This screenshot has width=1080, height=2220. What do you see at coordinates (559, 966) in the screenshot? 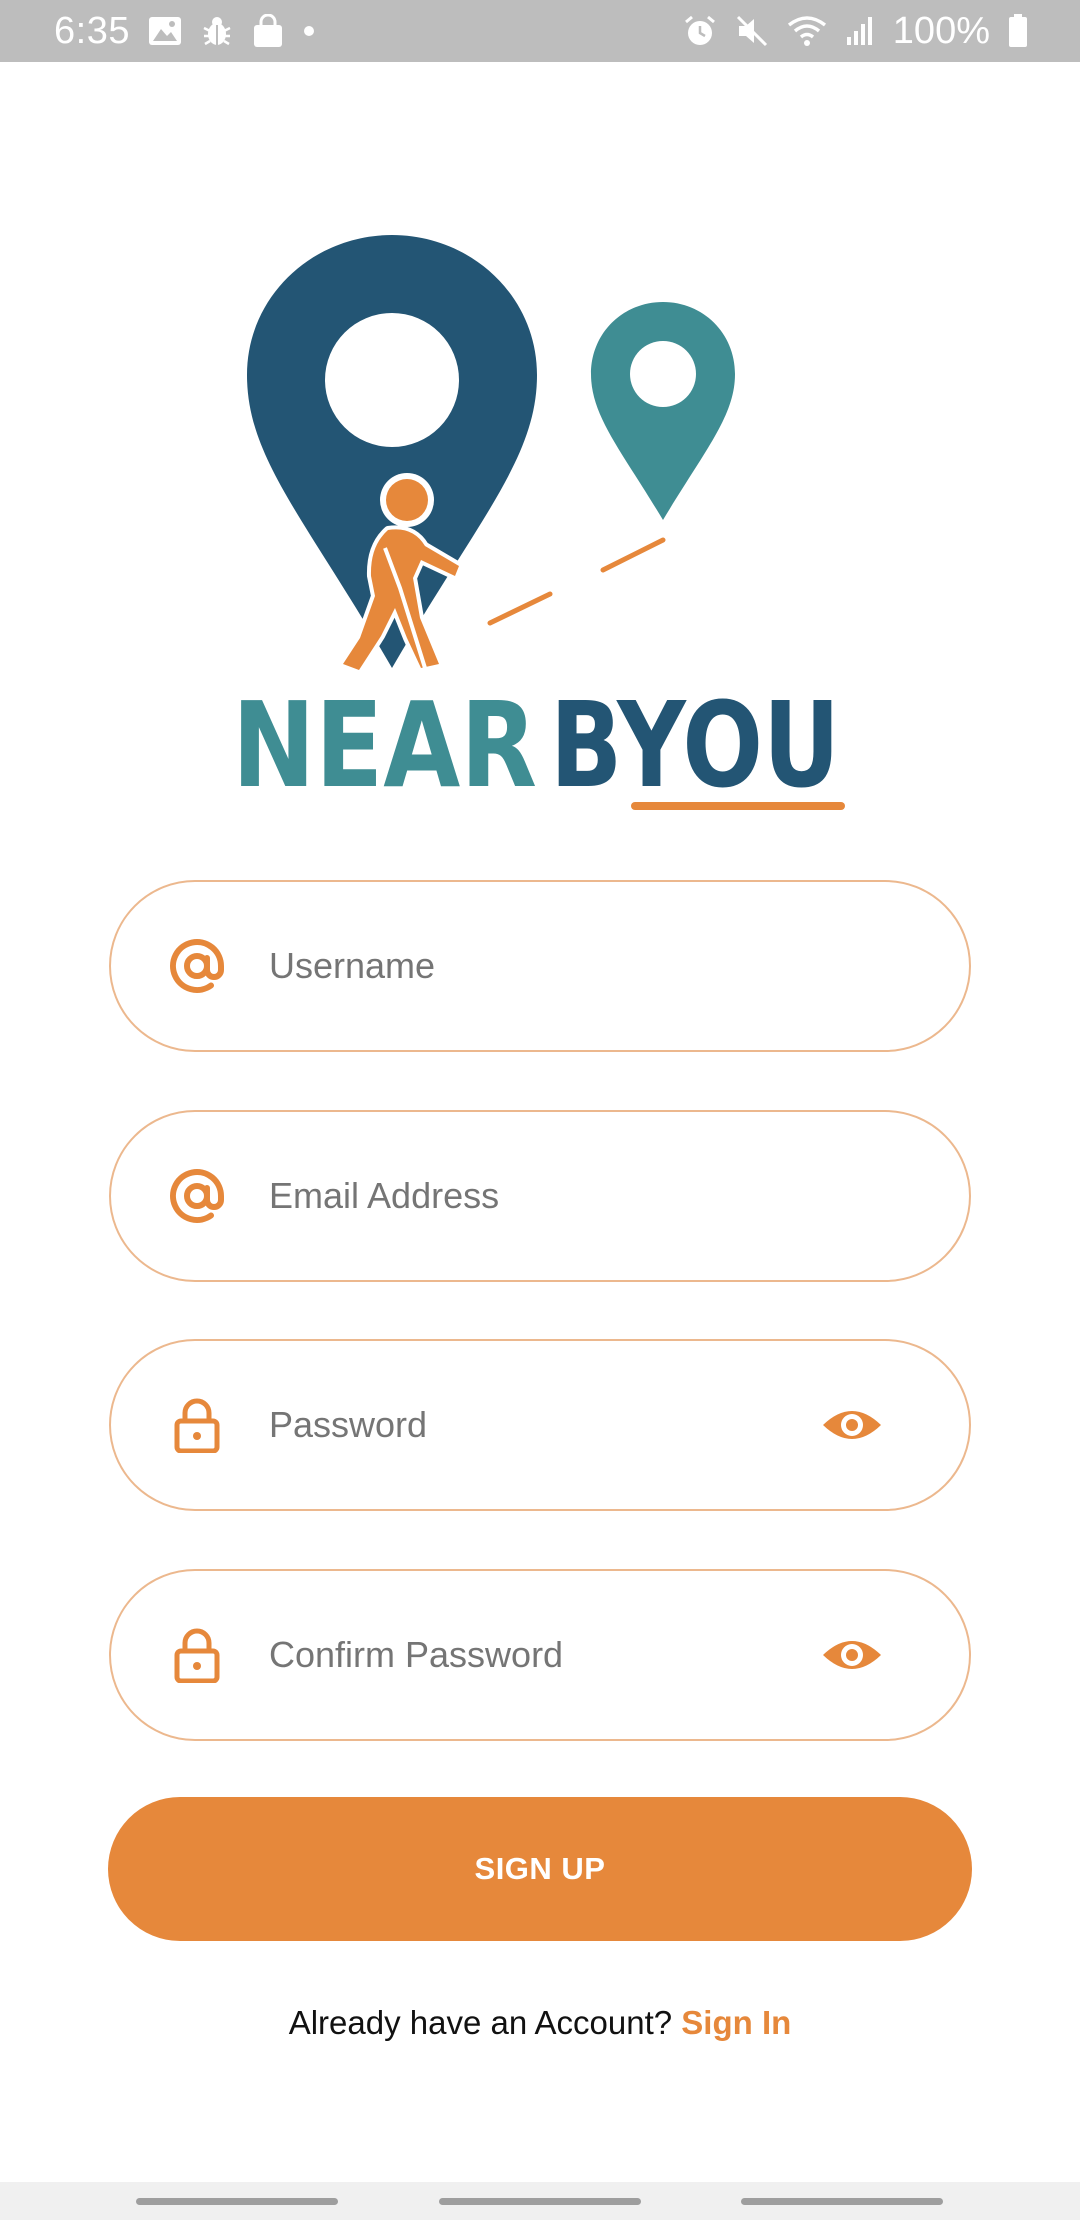
I see `username-input` at bounding box center [559, 966].